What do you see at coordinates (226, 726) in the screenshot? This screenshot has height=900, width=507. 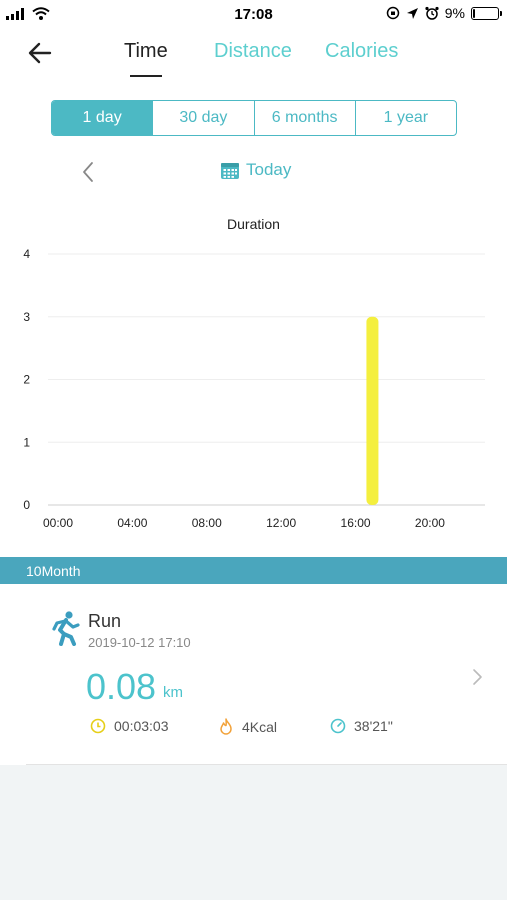 I see `flame-icon` at bounding box center [226, 726].